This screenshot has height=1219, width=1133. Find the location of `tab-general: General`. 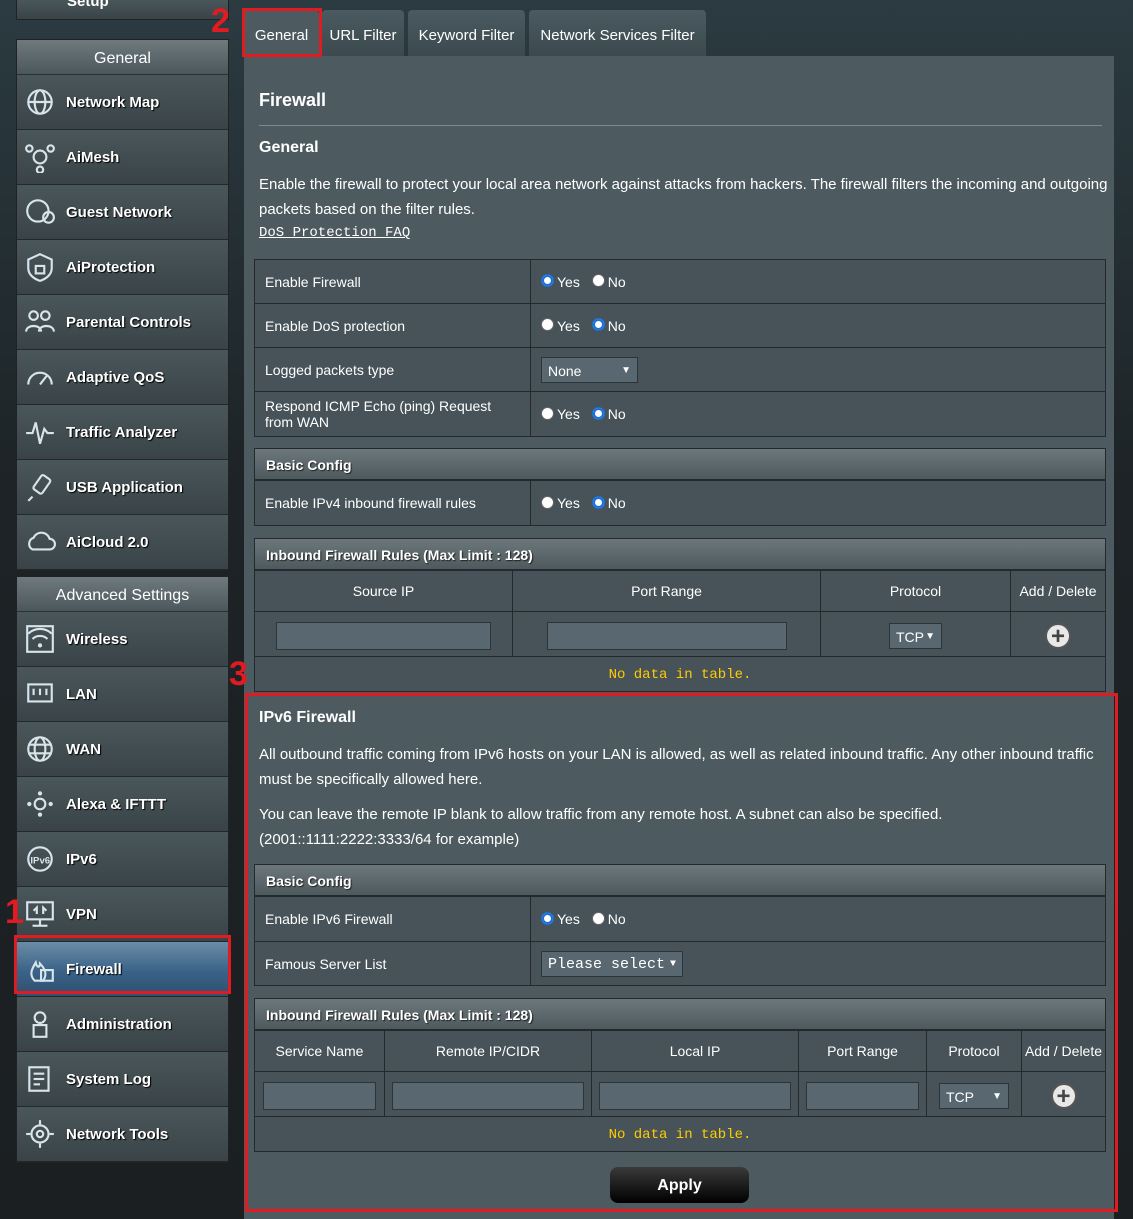

tab-general: General is located at coordinates (281, 33).